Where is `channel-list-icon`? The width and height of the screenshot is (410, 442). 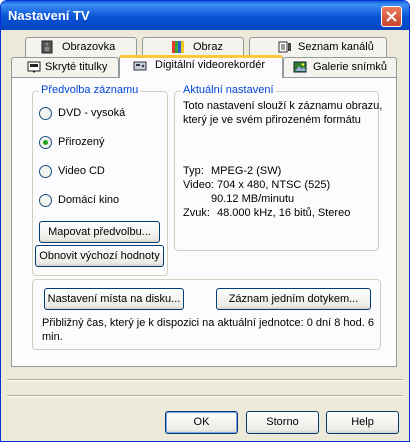
channel-list-icon is located at coordinates (284, 47).